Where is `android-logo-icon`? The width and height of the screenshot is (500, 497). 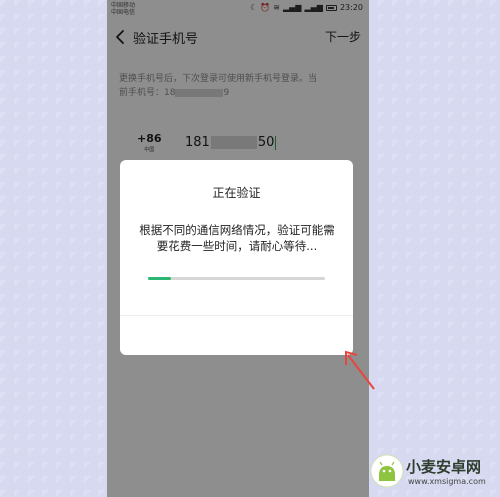 android-logo-icon is located at coordinates (387, 471).